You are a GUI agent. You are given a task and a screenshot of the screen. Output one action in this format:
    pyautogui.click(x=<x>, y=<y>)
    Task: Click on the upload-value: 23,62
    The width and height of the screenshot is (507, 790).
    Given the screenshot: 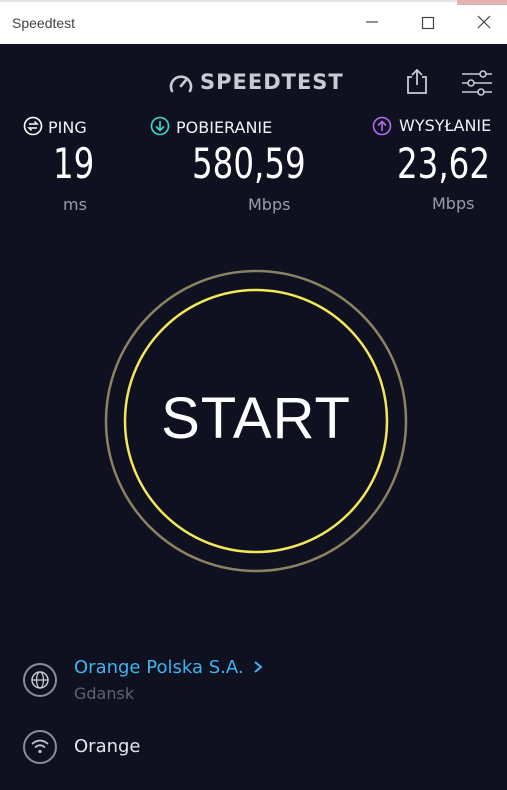 What is the action you would take?
    pyautogui.click(x=444, y=163)
    